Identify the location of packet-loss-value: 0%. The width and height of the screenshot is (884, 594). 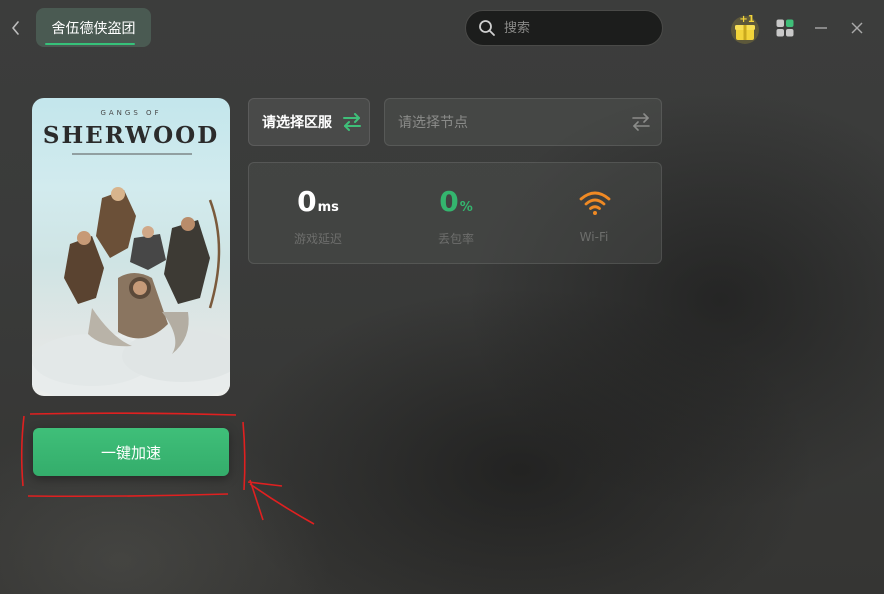
(456, 201).